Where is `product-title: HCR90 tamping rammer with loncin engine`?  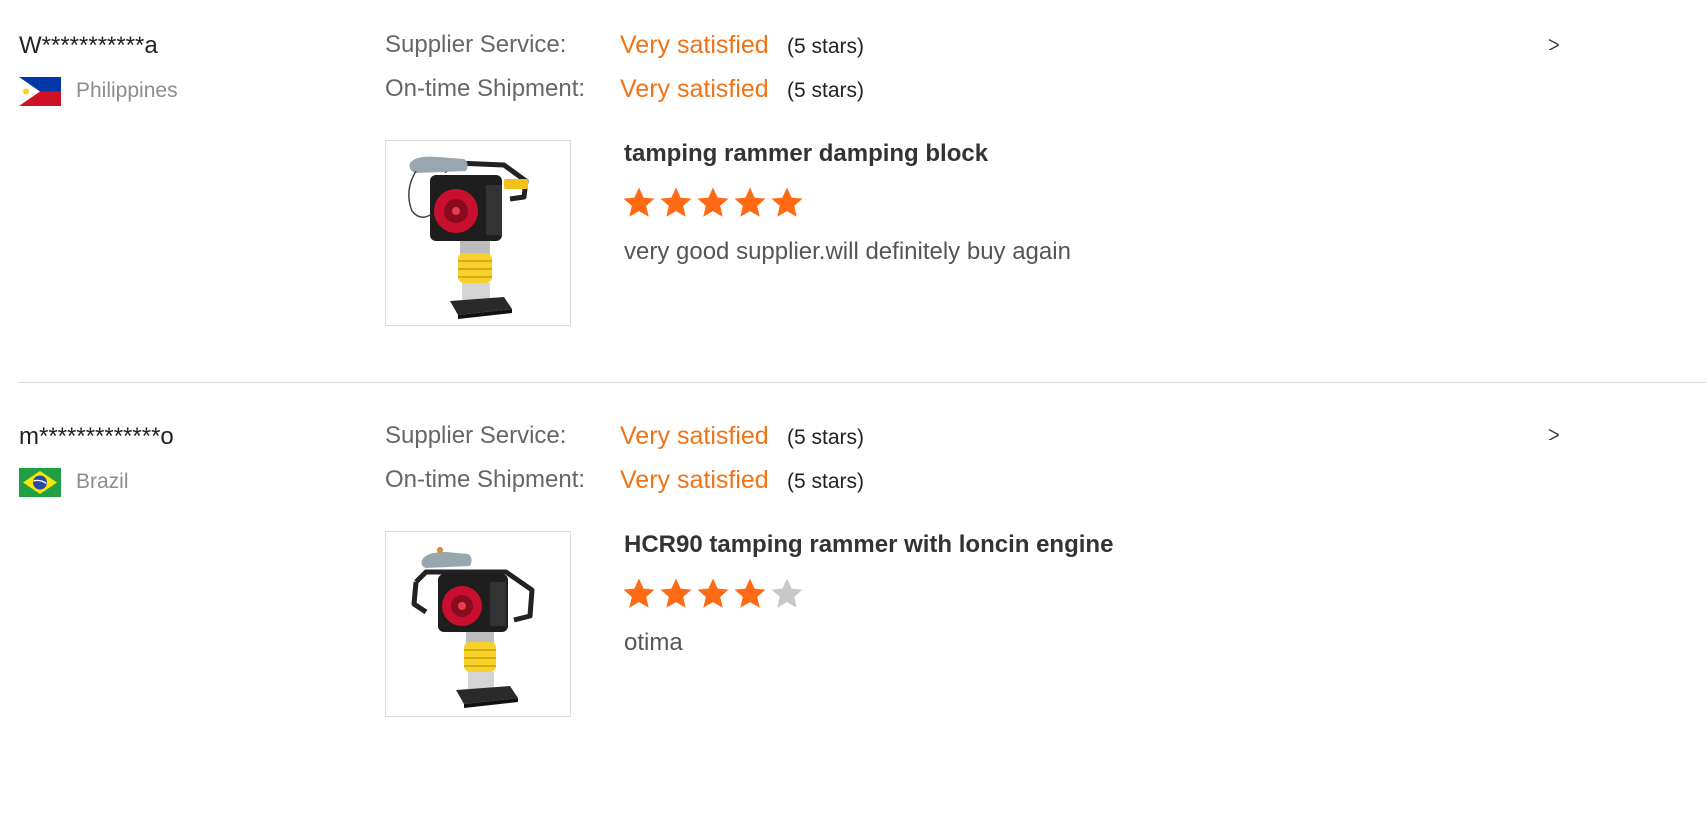
product-title: HCR90 tamping rammer with loncin engine is located at coordinates (868, 545).